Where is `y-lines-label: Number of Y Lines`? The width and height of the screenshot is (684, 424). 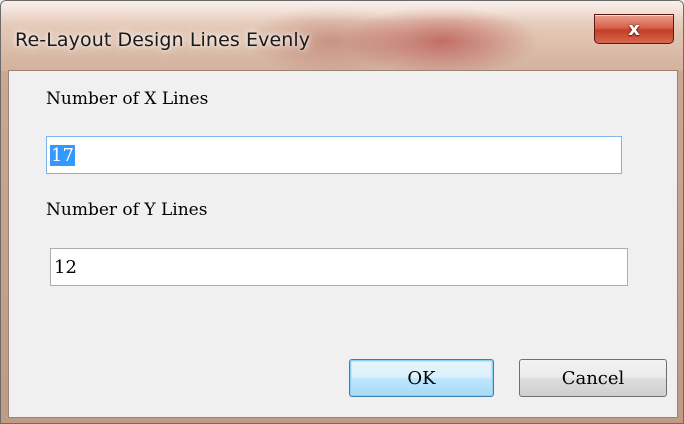 y-lines-label: Number of Y Lines is located at coordinates (127, 210).